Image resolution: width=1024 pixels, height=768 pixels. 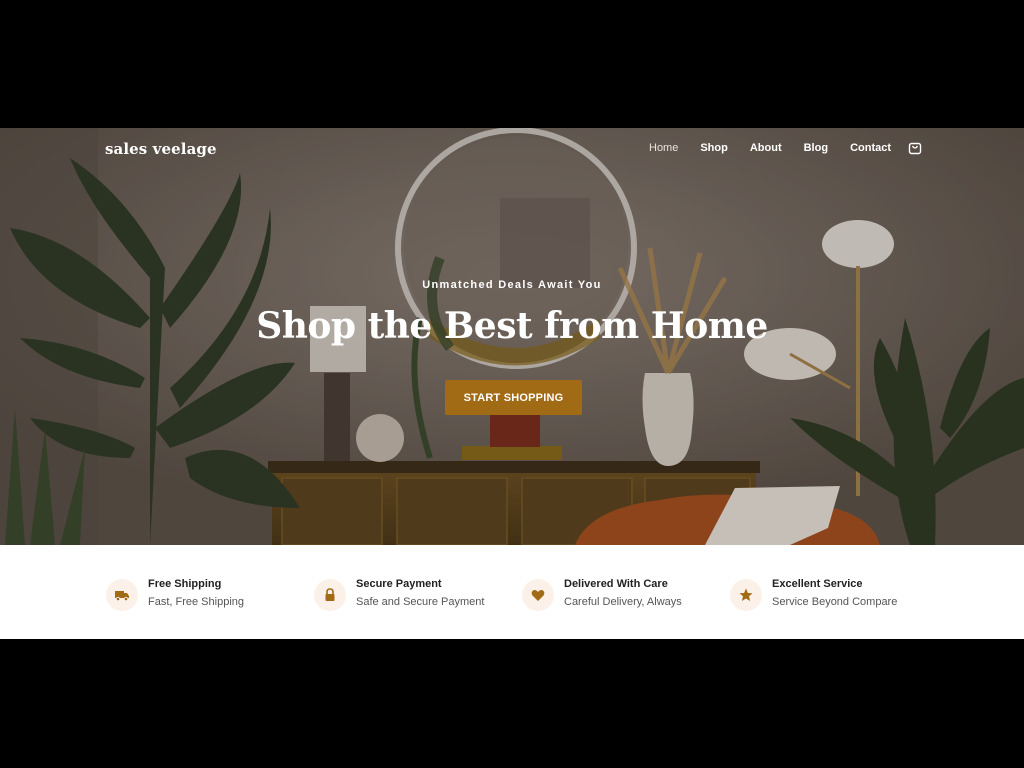 I want to click on main-menu: Home Shop About Blog Contact, so click(x=781, y=148).